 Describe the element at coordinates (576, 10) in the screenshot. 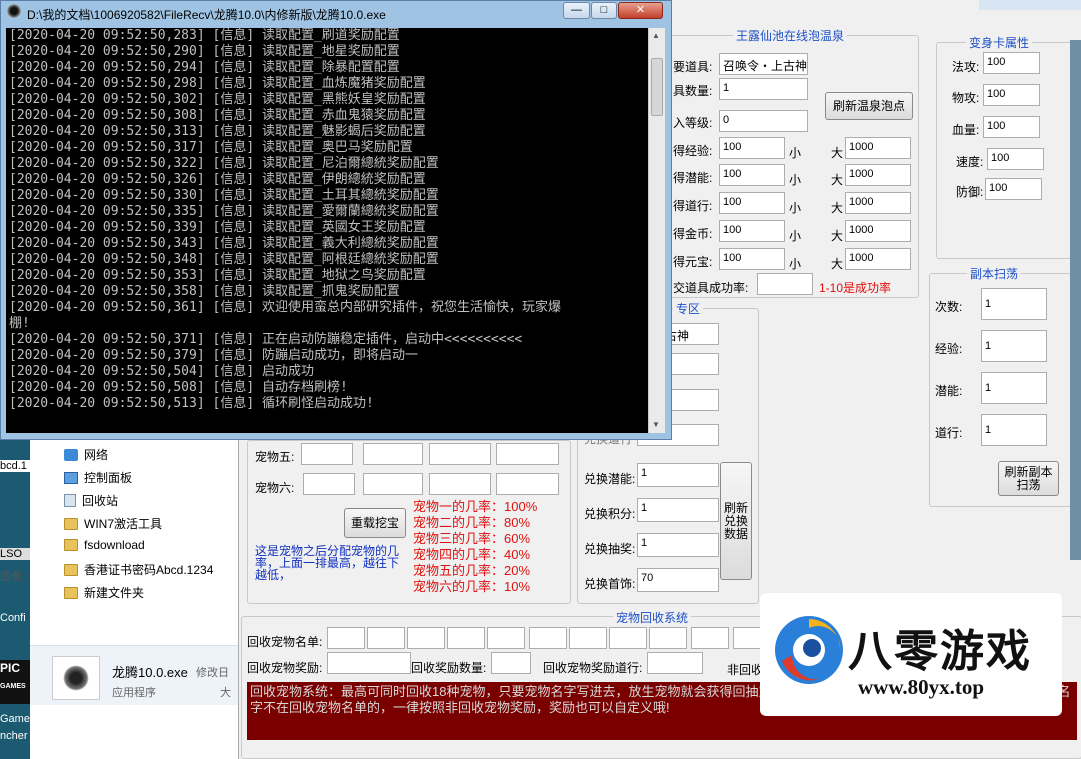

I see `minimize-button: —` at that location.